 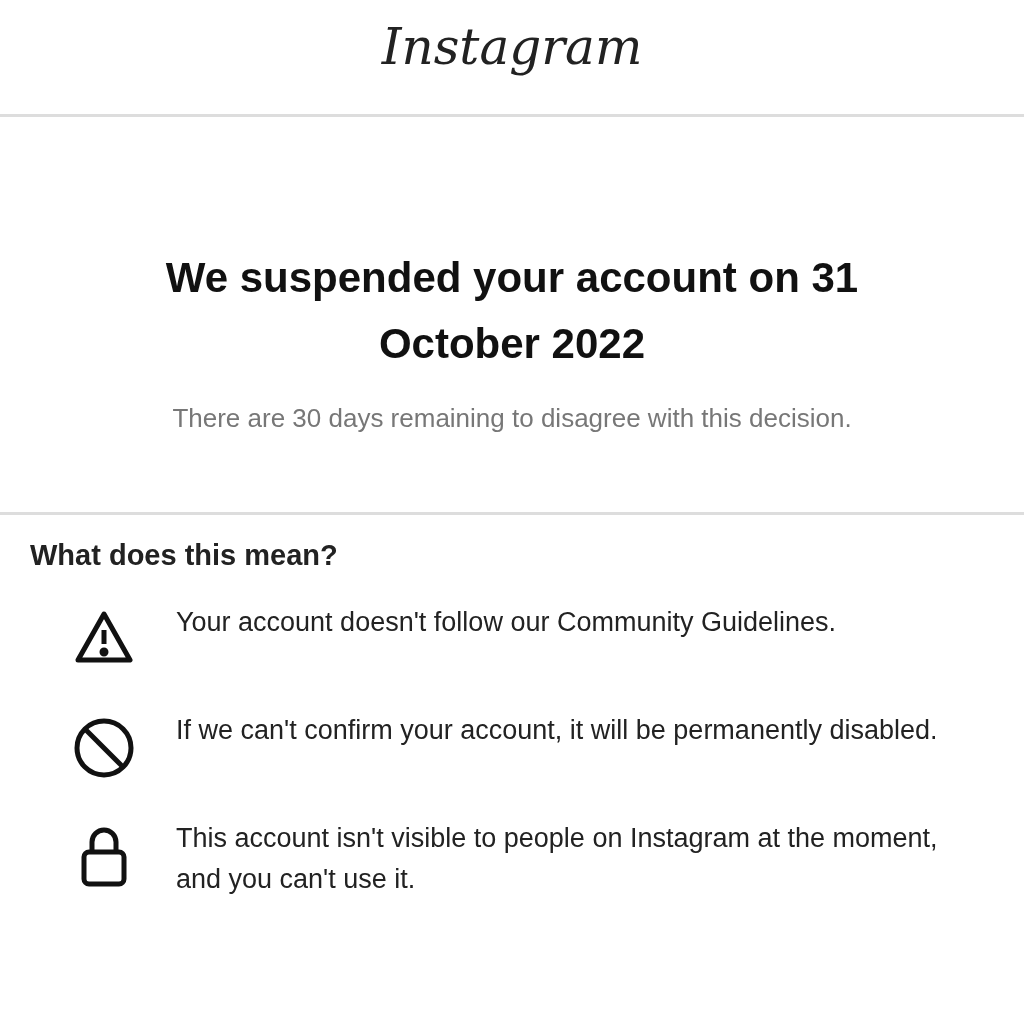 What do you see at coordinates (104, 748) in the screenshot?
I see `blocked-icon` at bounding box center [104, 748].